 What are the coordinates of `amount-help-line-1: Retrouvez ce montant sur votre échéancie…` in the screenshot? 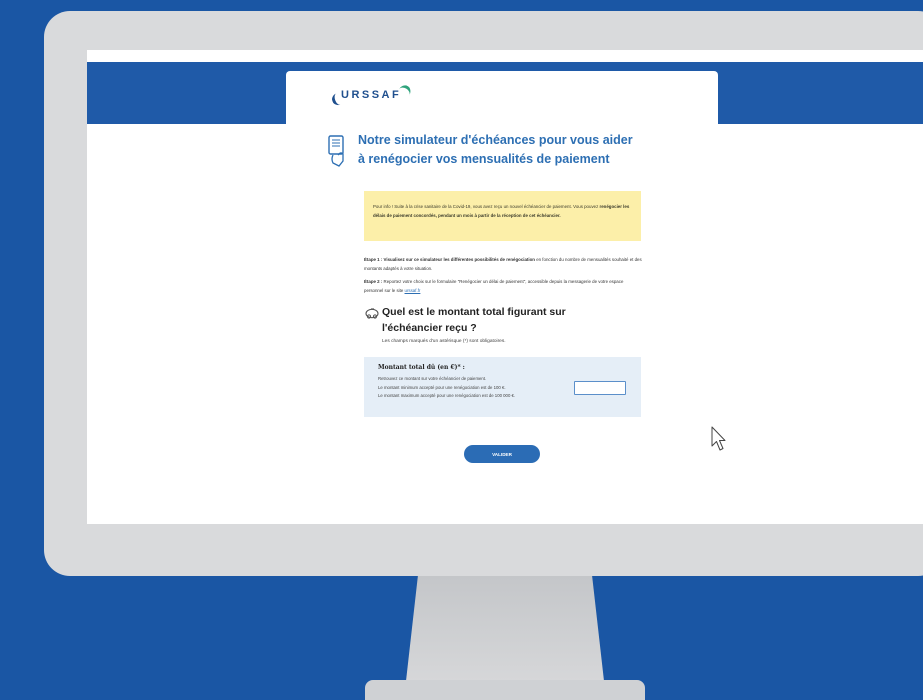 It's located at (432, 378).